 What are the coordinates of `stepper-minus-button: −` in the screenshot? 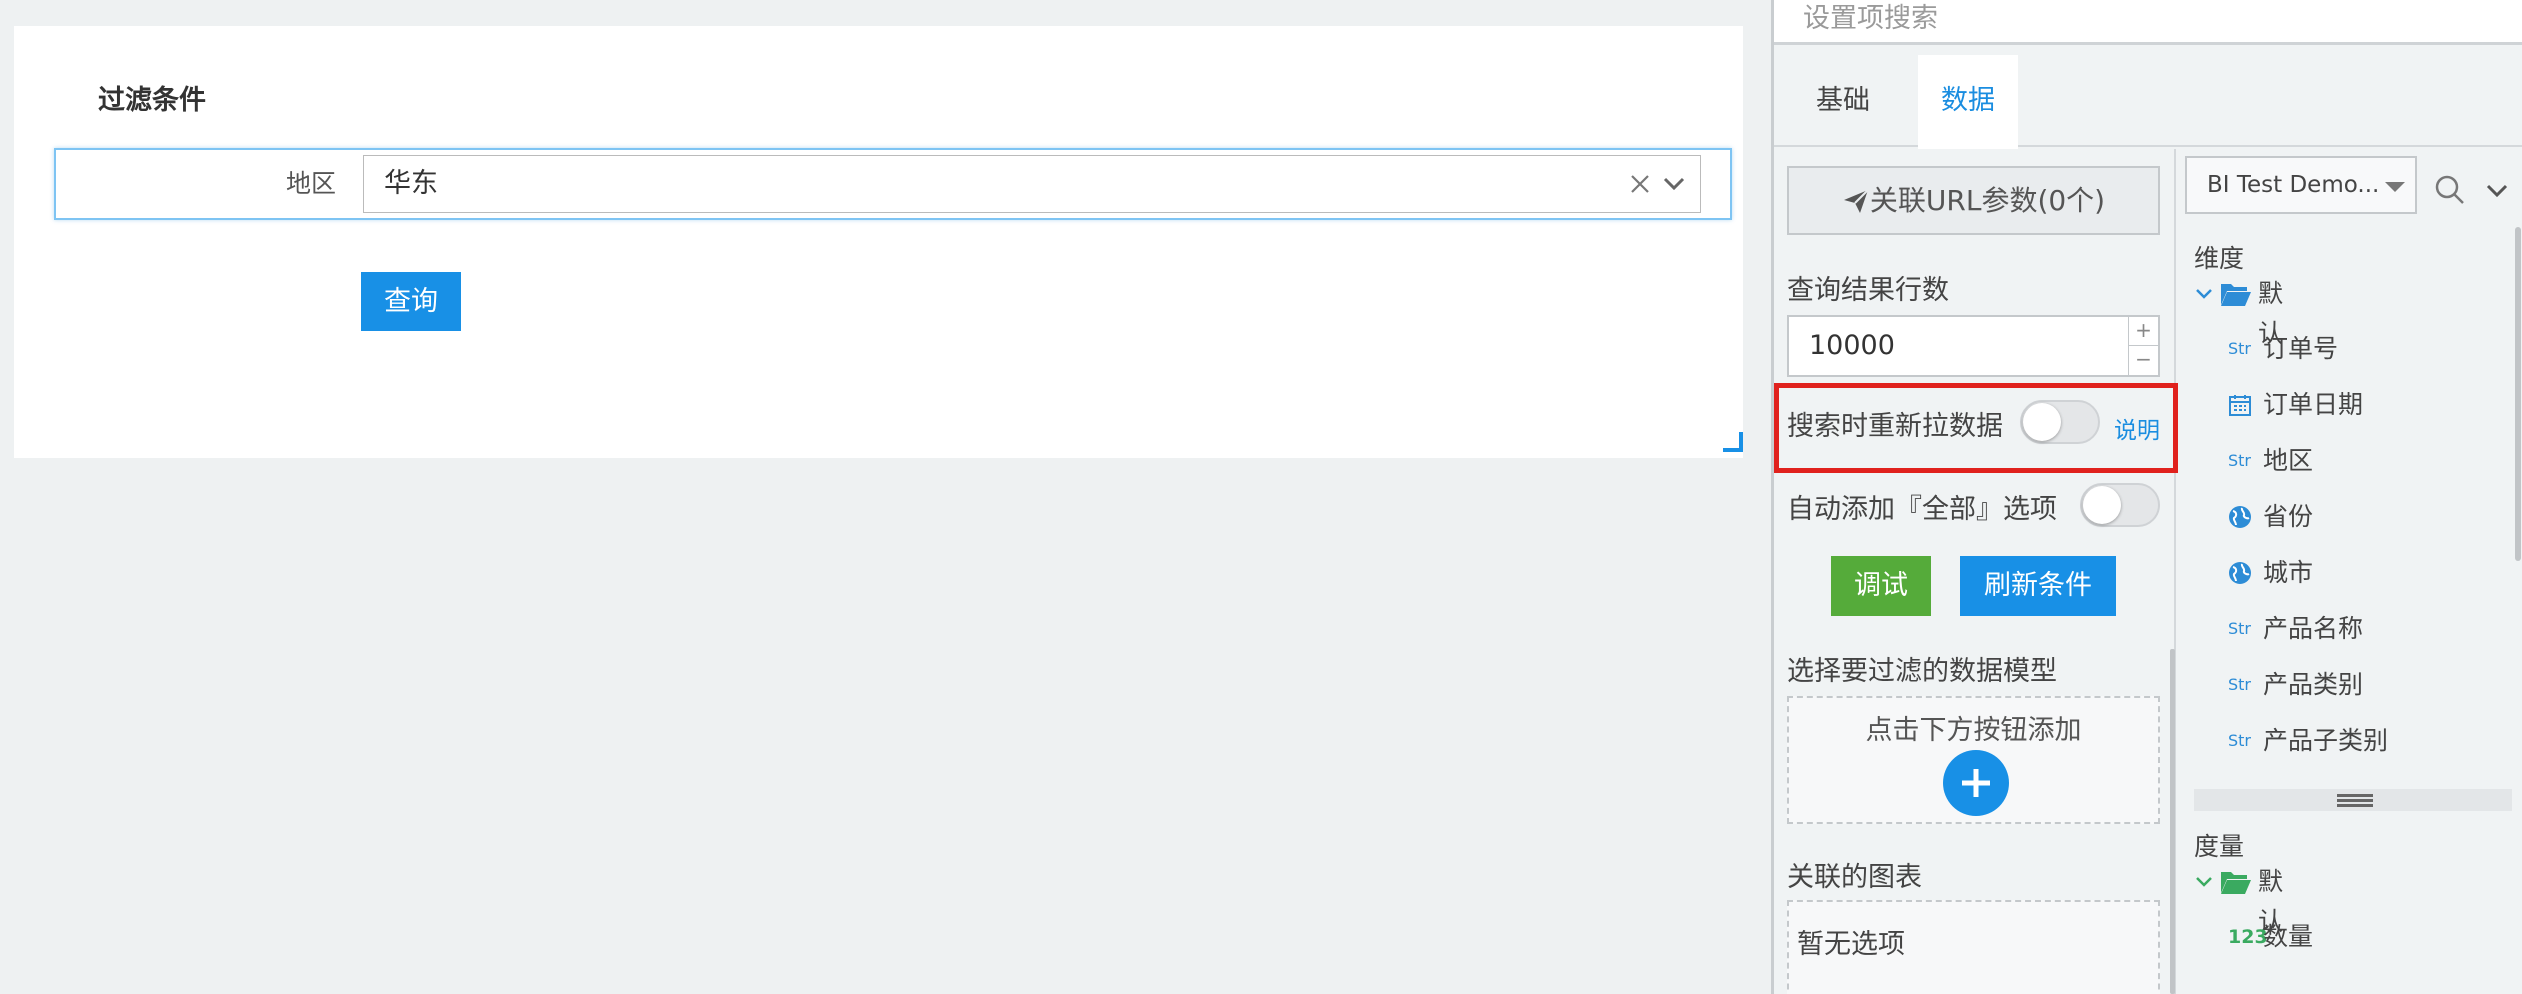 It's located at (2143, 360).